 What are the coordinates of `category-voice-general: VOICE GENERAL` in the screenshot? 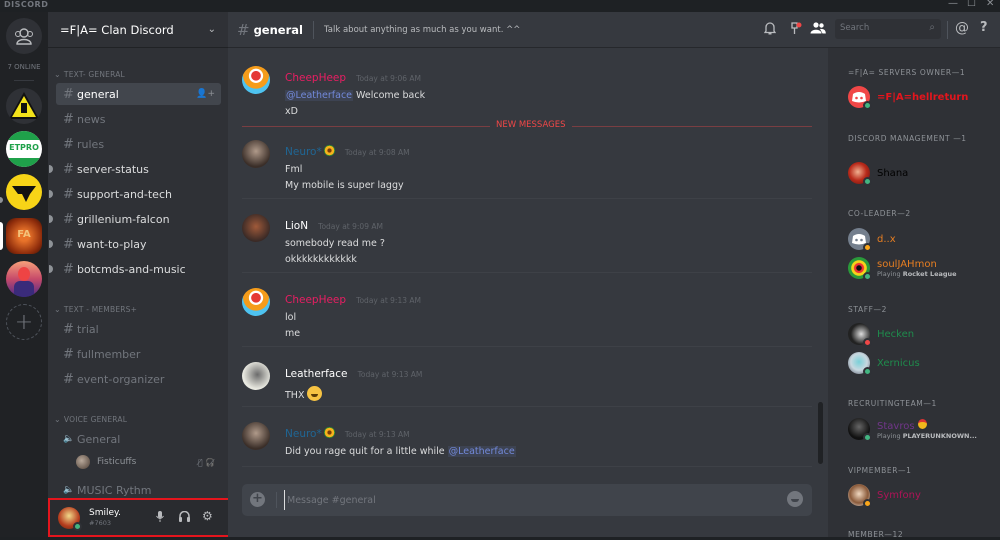 It's located at (90, 419).